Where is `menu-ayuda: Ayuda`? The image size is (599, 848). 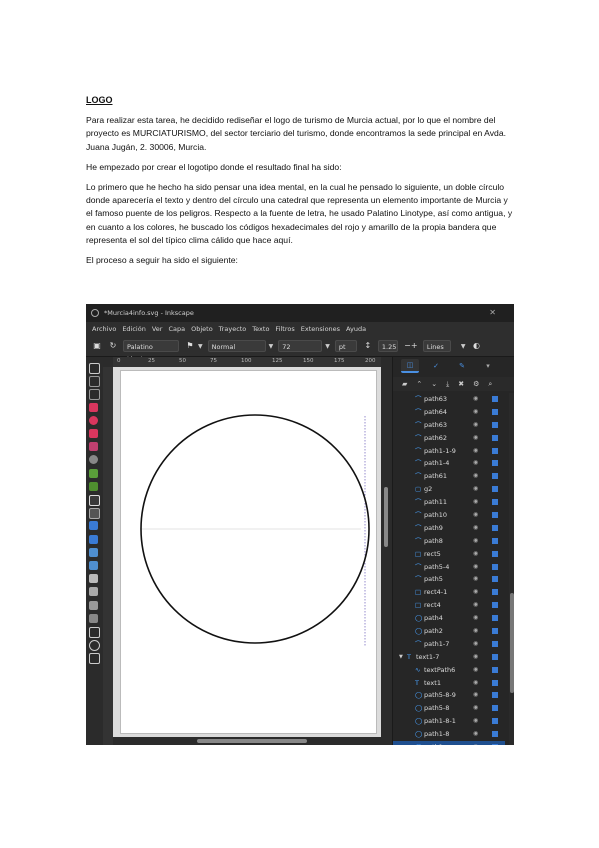 menu-ayuda: Ayuda is located at coordinates (356, 329).